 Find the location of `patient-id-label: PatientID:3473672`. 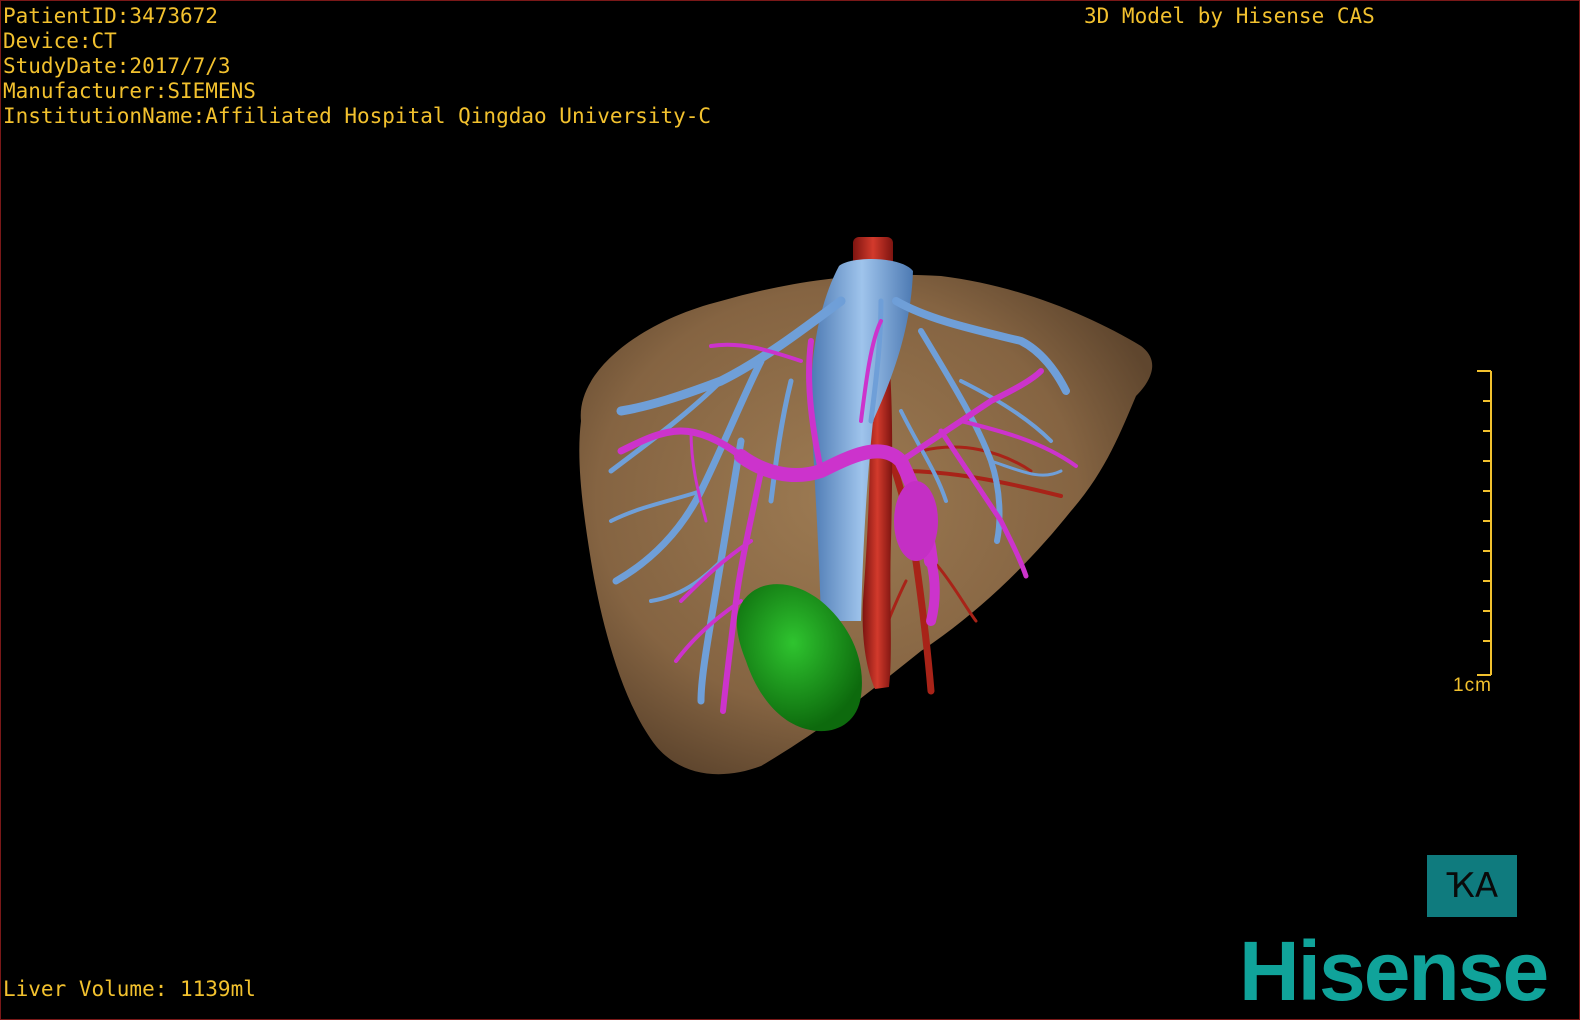

patient-id-label: PatientID:3473672 is located at coordinates (110, 16).